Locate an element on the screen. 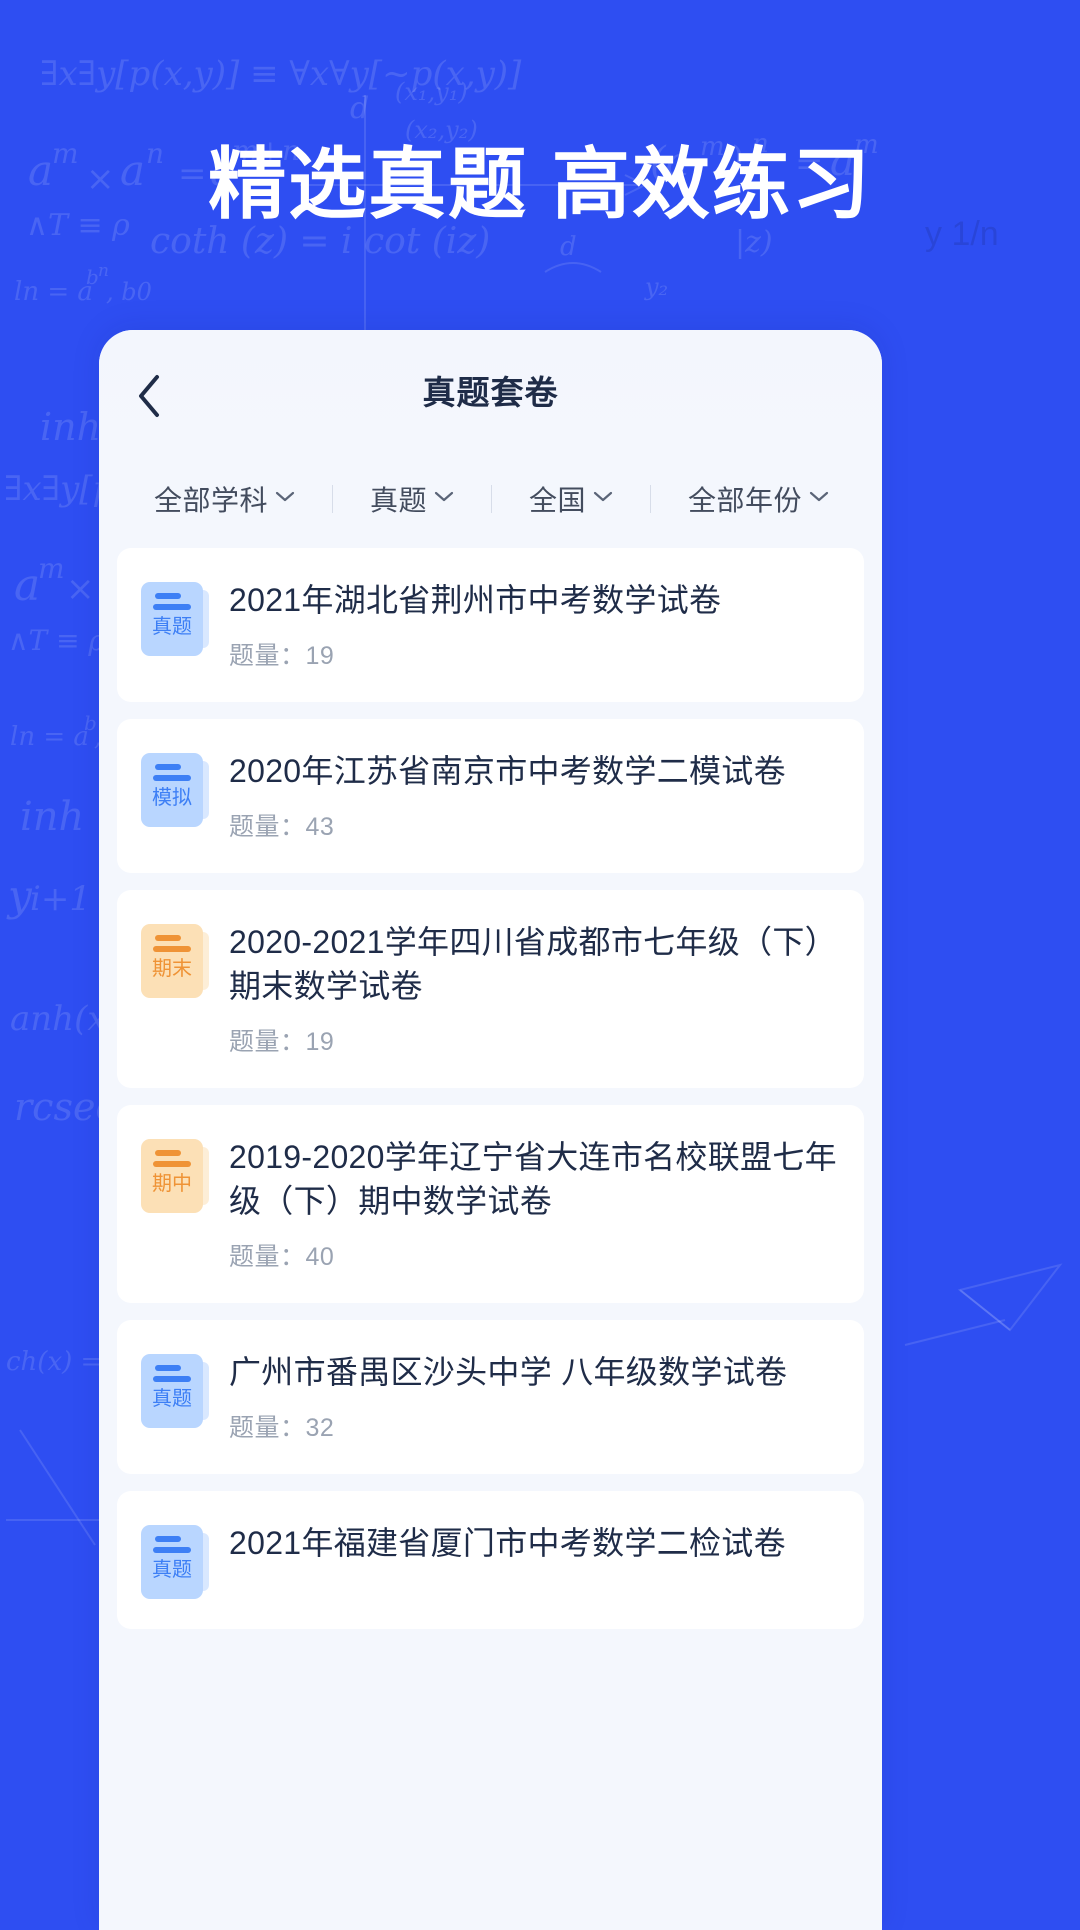 The image size is (1080, 1930). bg-formula: ∧T ≡ ρ is located at coordinates (56, 640).